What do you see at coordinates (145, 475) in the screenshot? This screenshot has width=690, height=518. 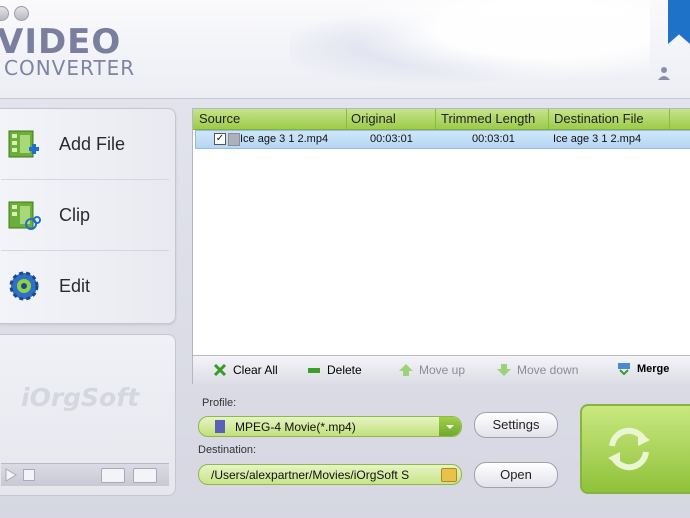 I see `folder-button` at bounding box center [145, 475].